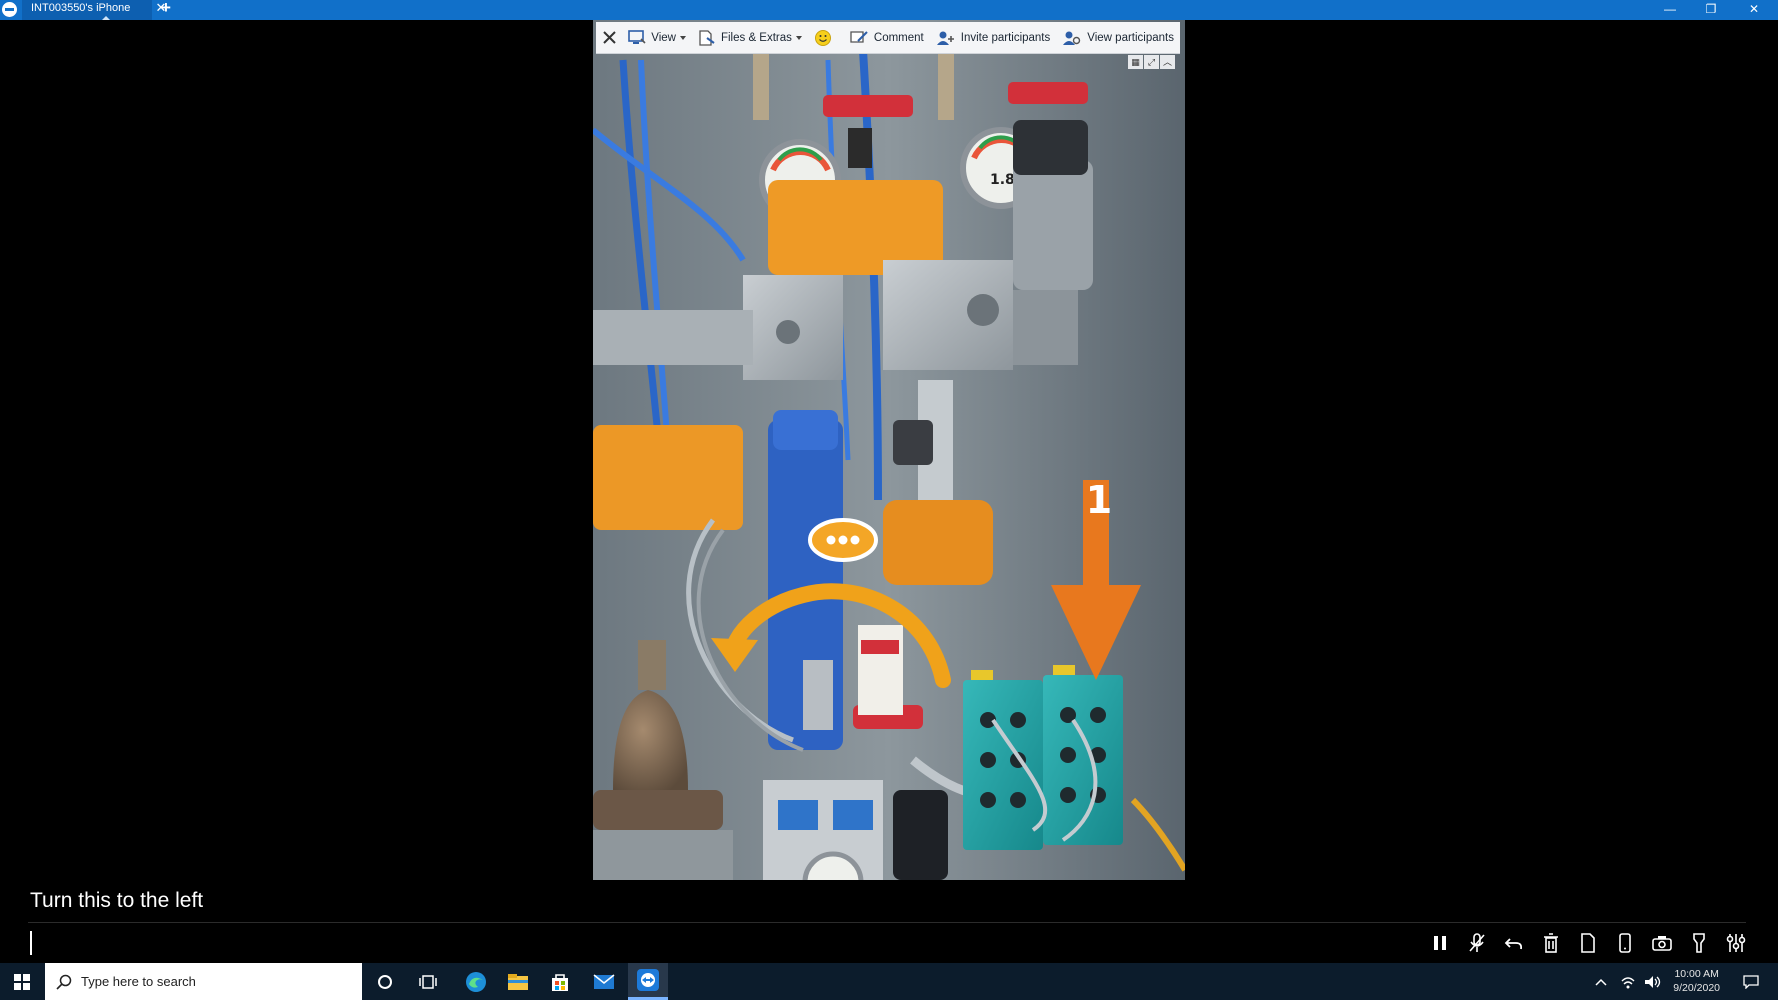 The image size is (1778, 1000). I want to click on teamviewer-logo-icon, so click(9, 9).